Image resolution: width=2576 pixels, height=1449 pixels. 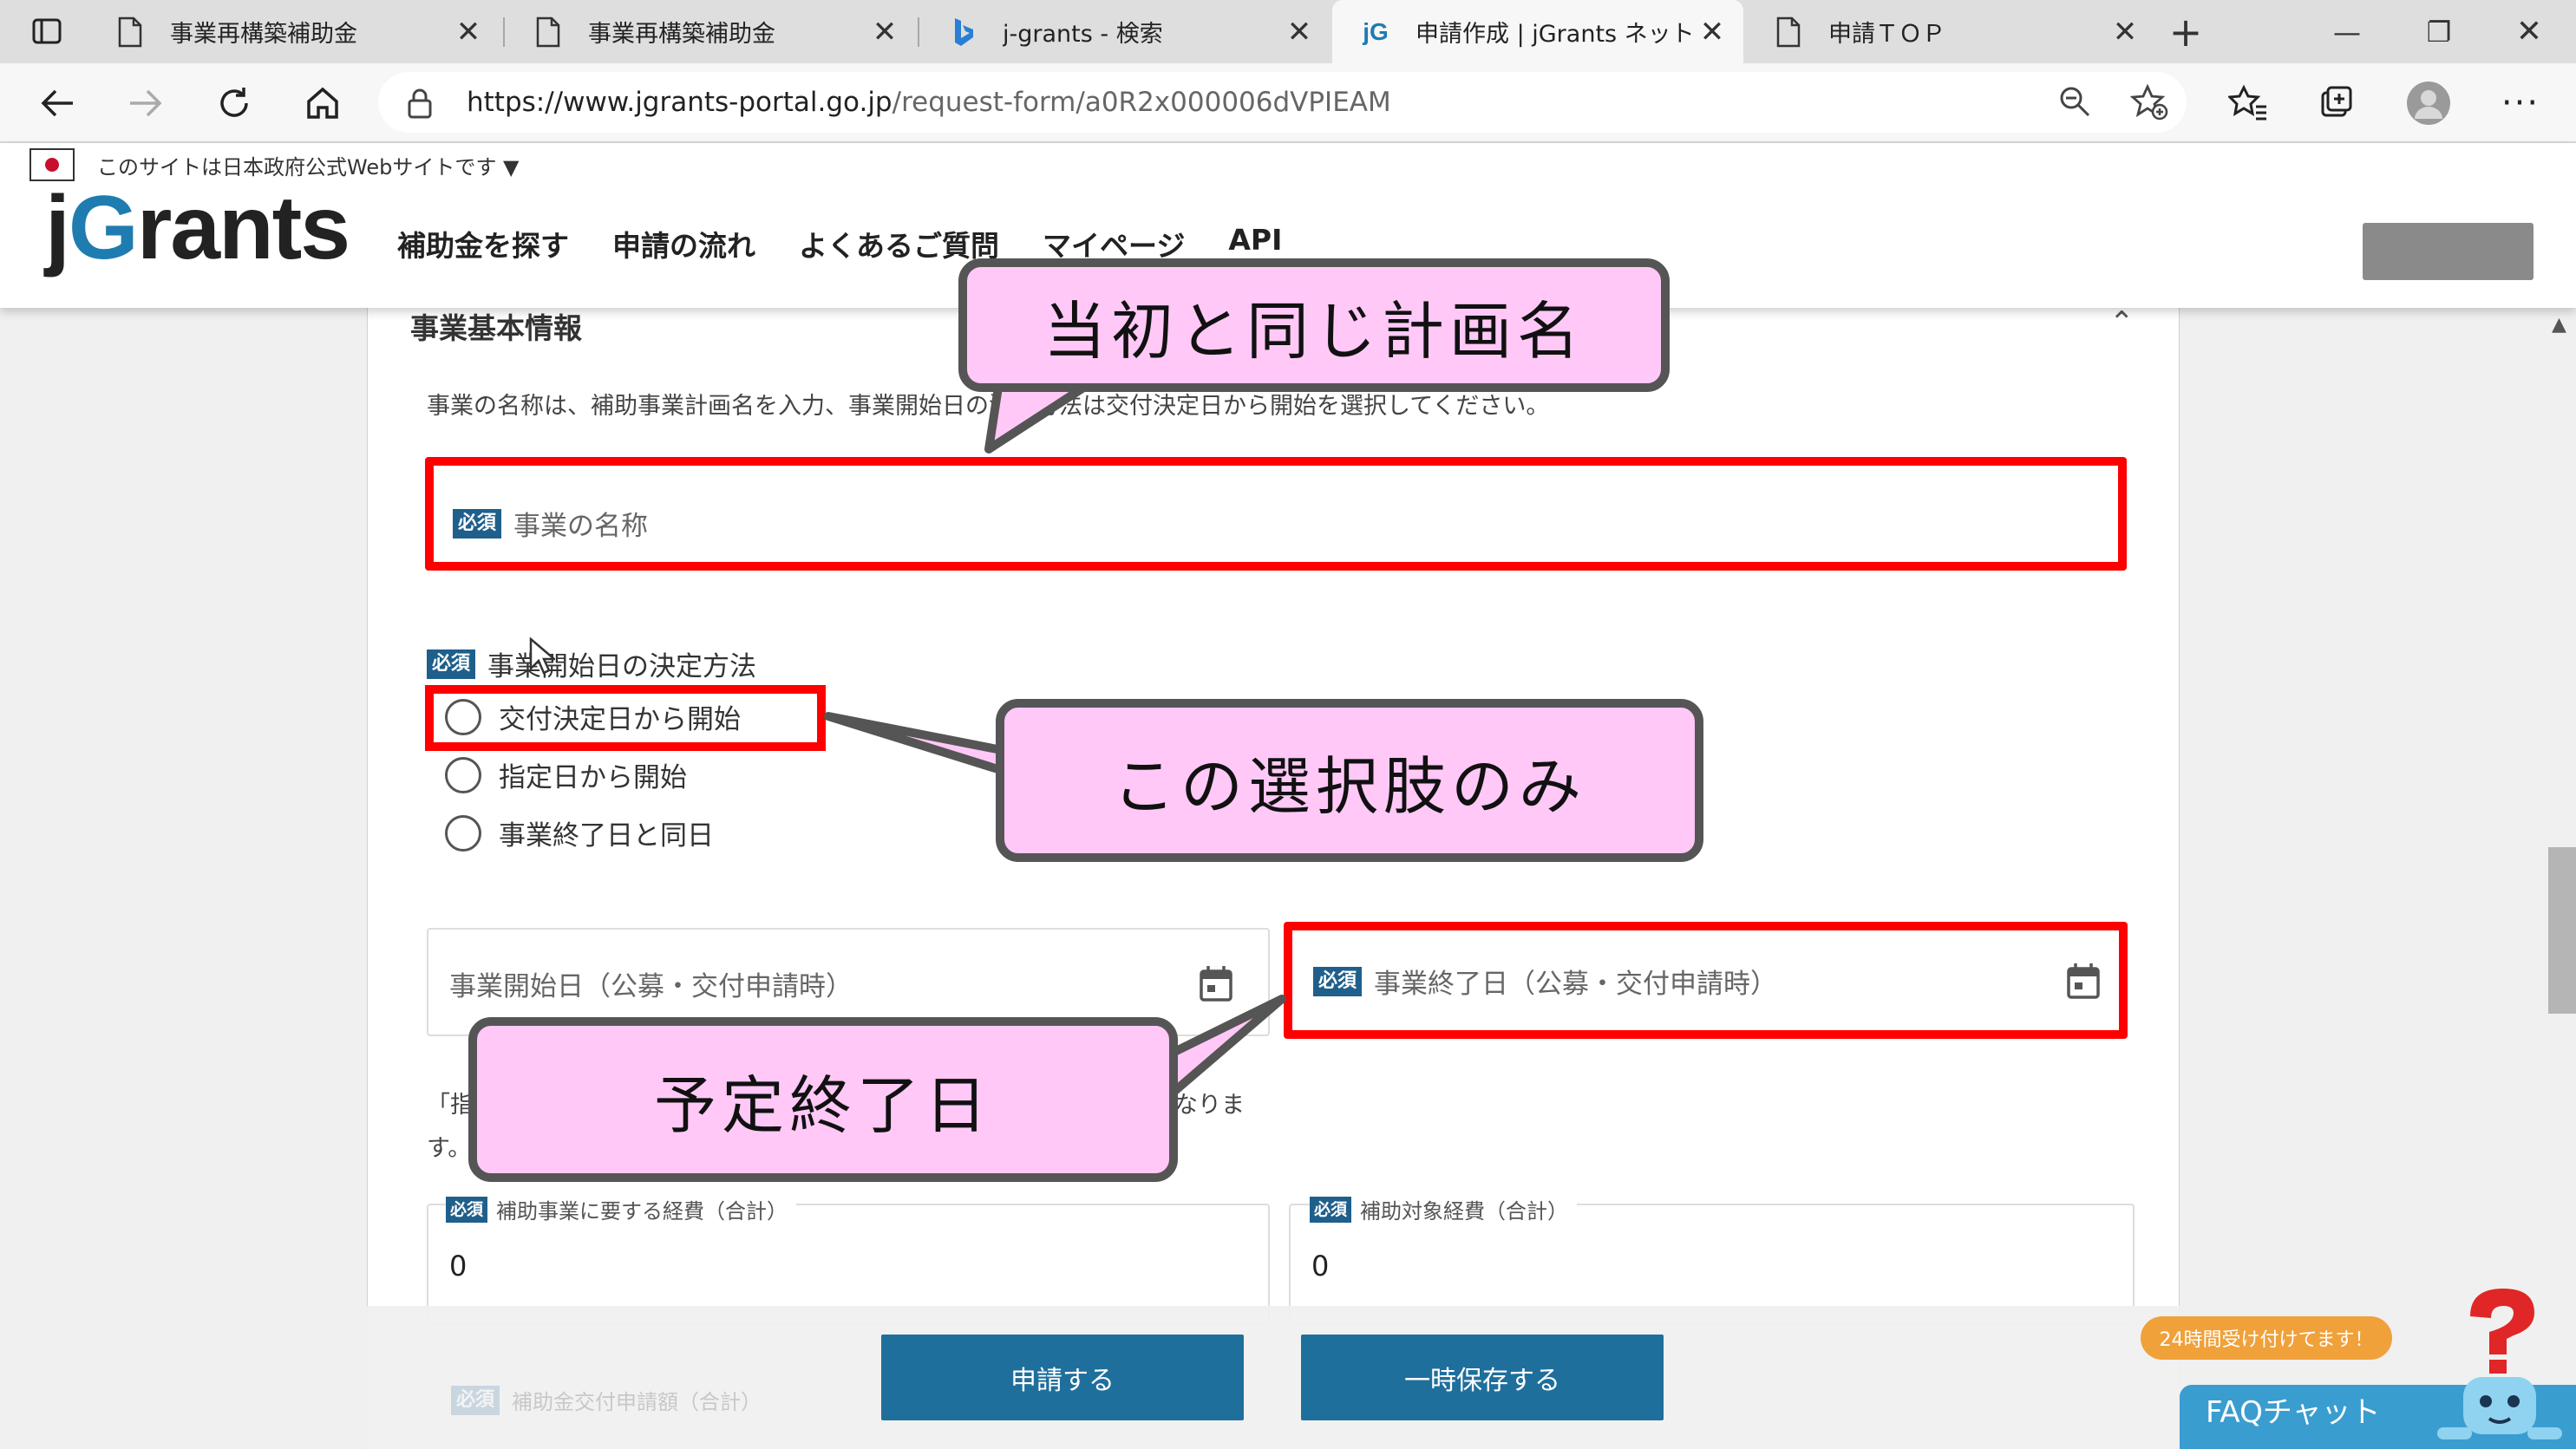 I want to click on submit-button: 申請する, so click(x=1062, y=1377).